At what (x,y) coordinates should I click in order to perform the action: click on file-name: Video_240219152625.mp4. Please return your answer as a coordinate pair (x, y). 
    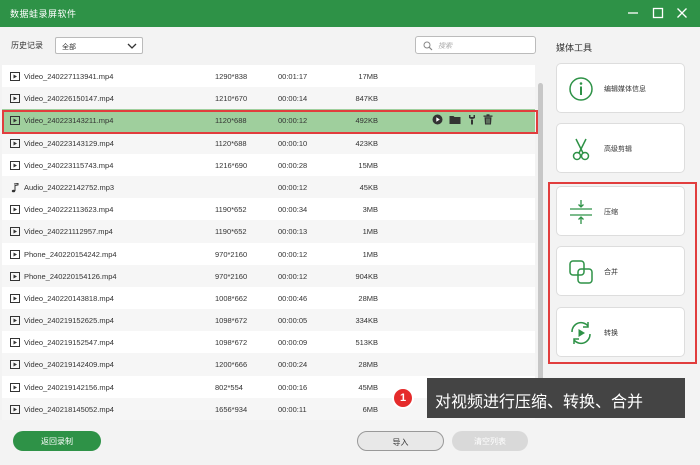
    Looking at the image, I should click on (69, 321).